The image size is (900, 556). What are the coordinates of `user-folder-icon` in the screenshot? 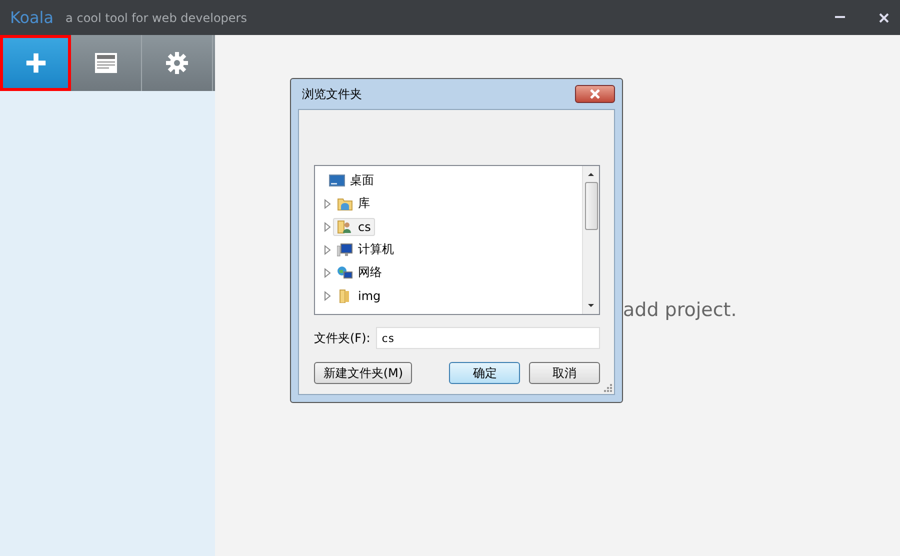 It's located at (345, 227).